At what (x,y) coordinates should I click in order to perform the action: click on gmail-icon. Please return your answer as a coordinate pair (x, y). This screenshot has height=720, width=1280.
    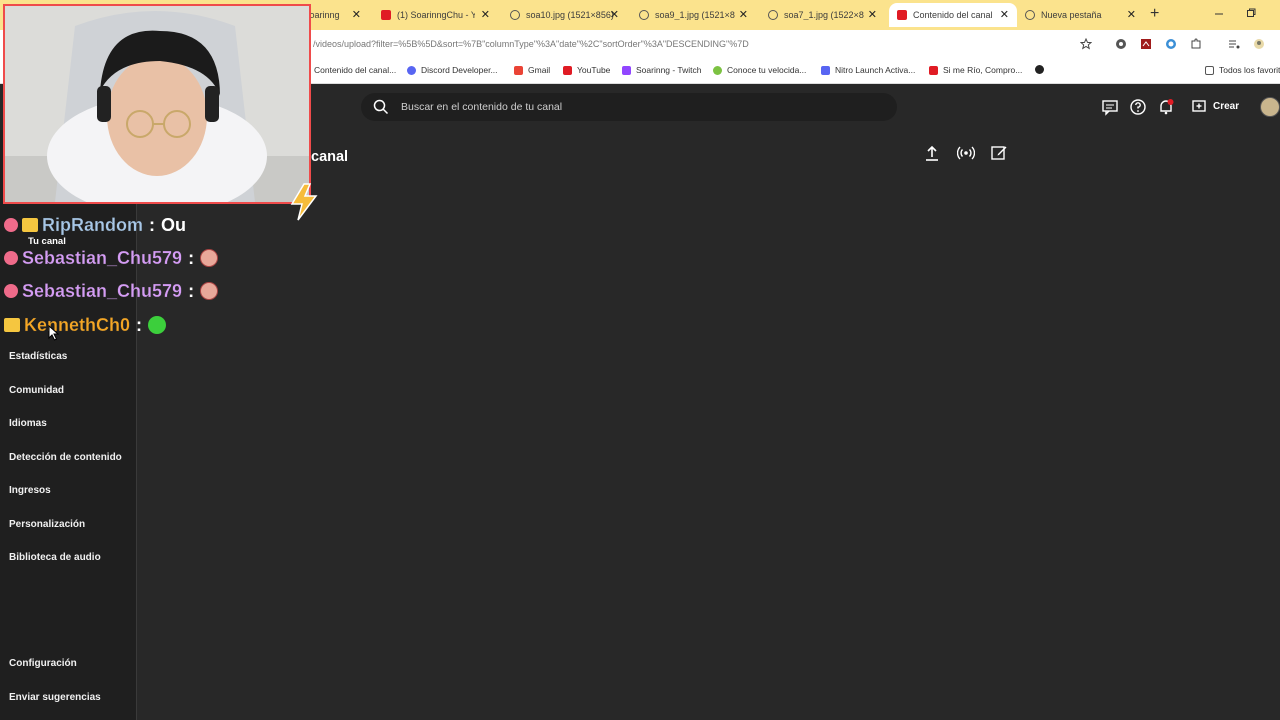
    Looking at the image, I should click on (518, 70).